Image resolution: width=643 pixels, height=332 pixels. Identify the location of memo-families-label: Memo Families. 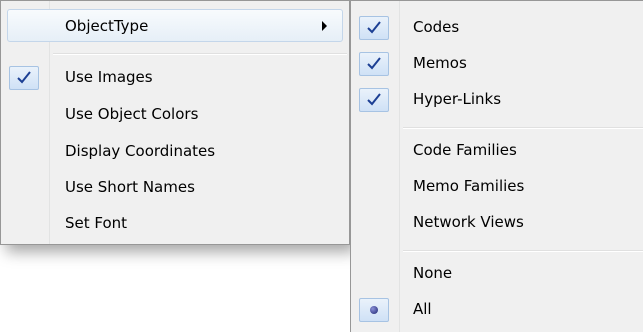
(469, 186).